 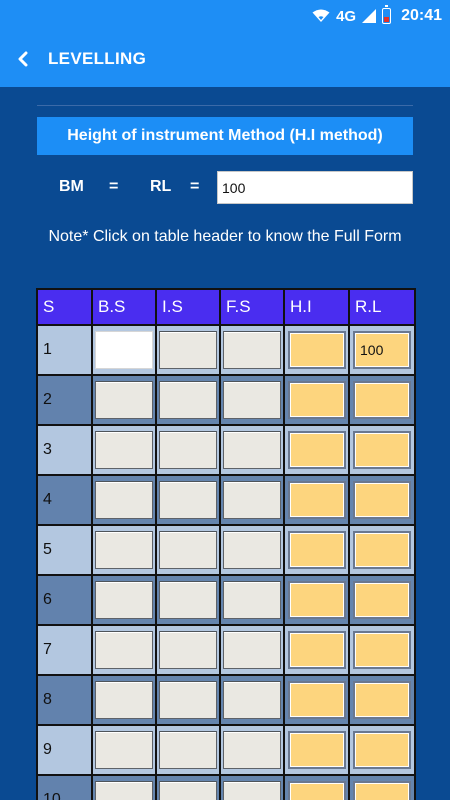 I want to click on table-row: 8, so click(x=226, y=700).